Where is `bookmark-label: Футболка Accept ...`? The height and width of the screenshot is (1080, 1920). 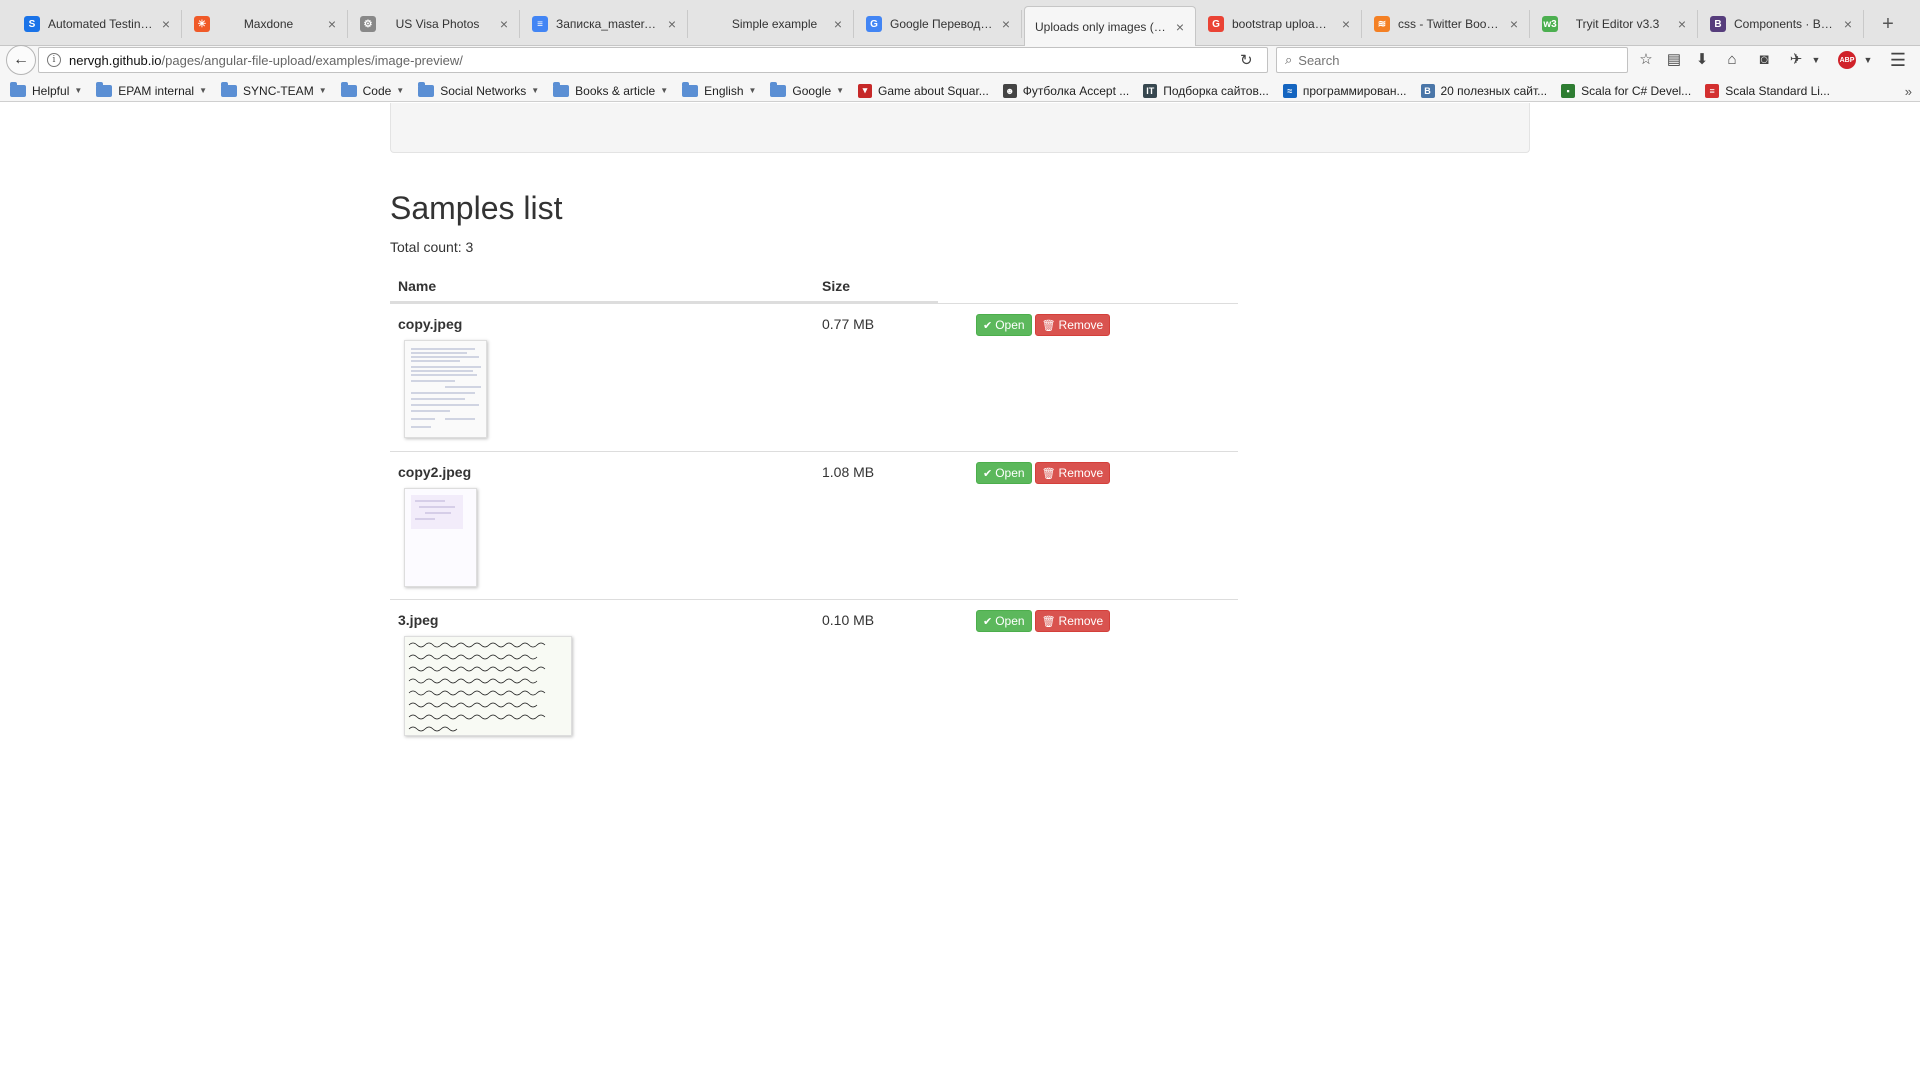
bookmark-label: Футболка Accept ... is located at coordinates (1076, 90).